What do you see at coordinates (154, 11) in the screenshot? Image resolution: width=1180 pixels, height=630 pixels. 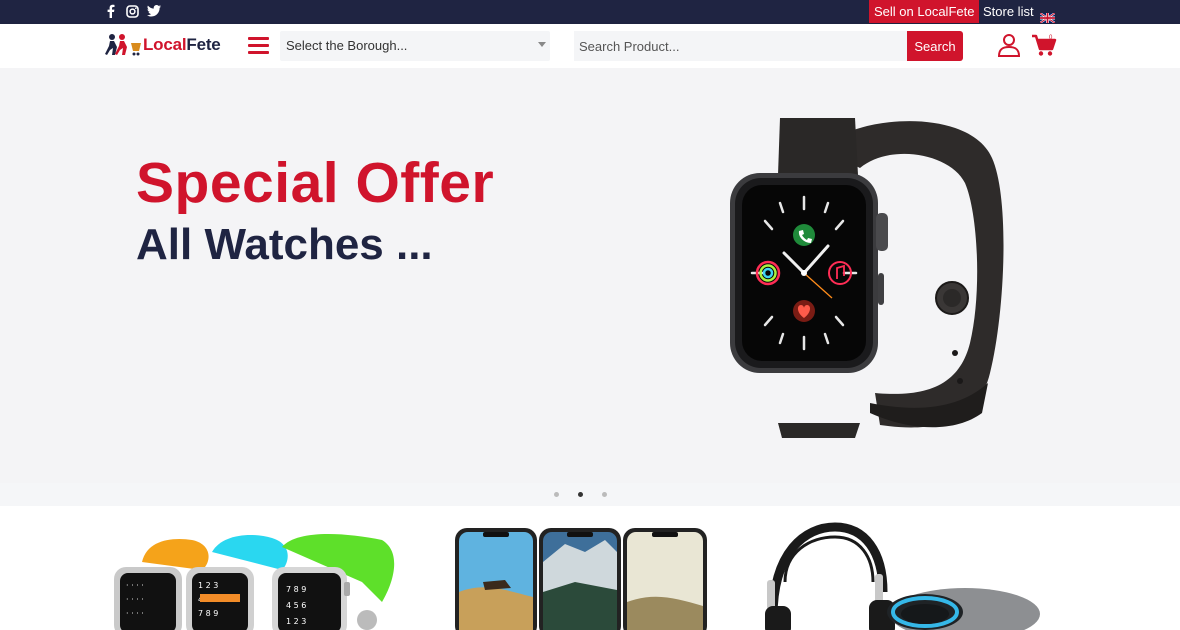 I see `twitter-icon` at bounding box center [154, 11].